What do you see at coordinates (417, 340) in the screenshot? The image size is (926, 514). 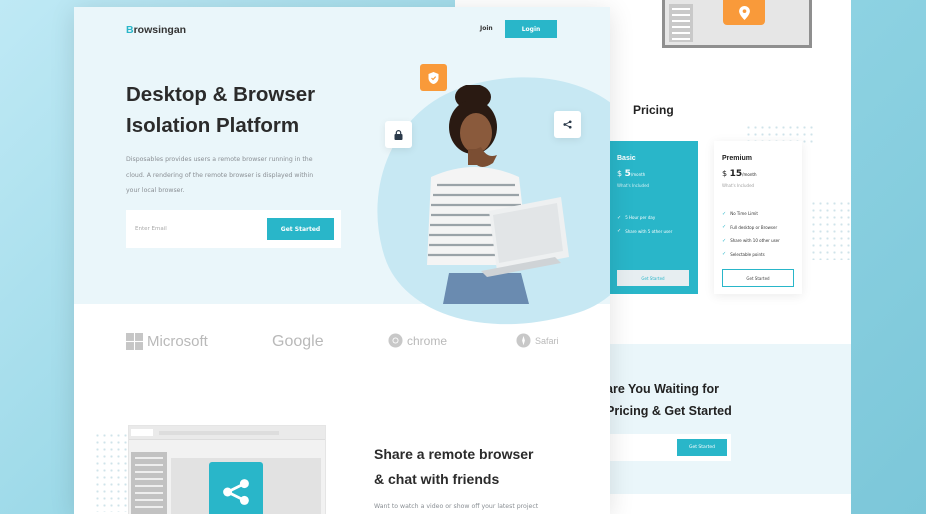 I see `chrome-logo: chrome` at bounding box center [417, 340].